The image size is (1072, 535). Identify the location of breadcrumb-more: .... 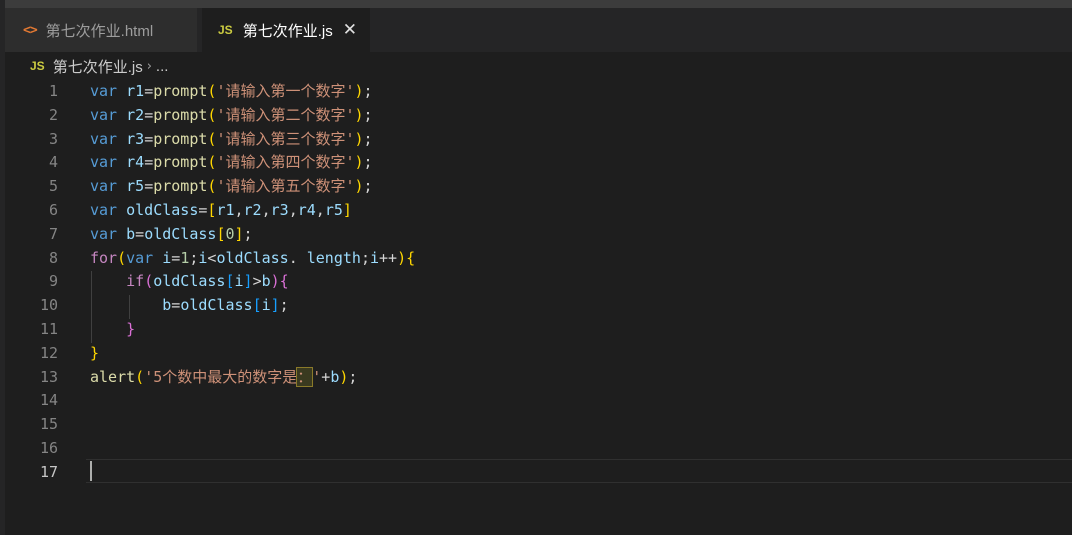
(162, 66).